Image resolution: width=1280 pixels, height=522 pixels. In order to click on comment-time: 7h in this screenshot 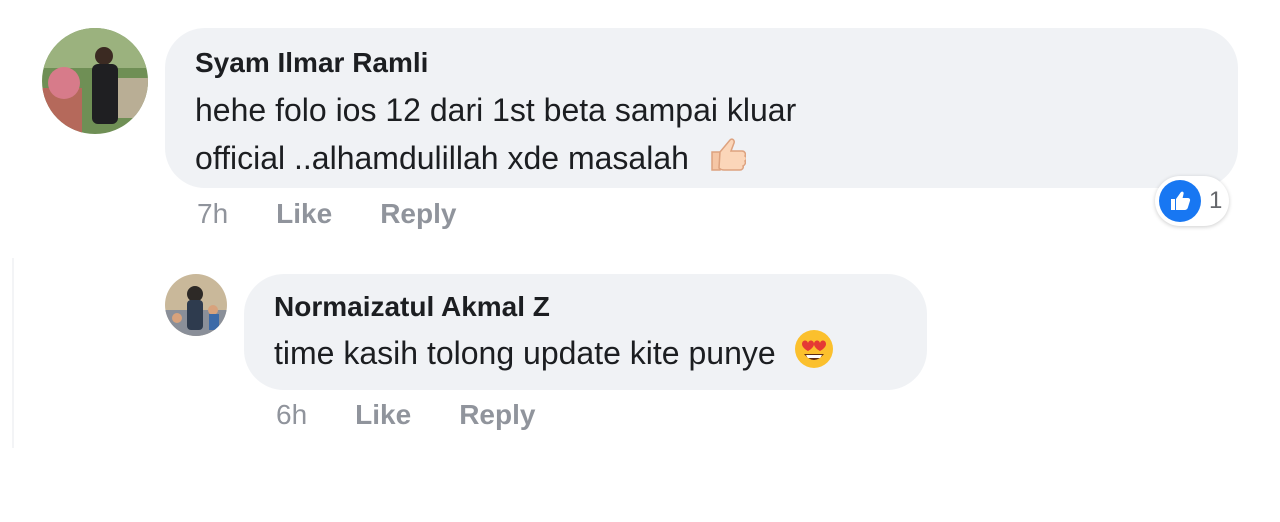, I will do `click(212, 214)`.